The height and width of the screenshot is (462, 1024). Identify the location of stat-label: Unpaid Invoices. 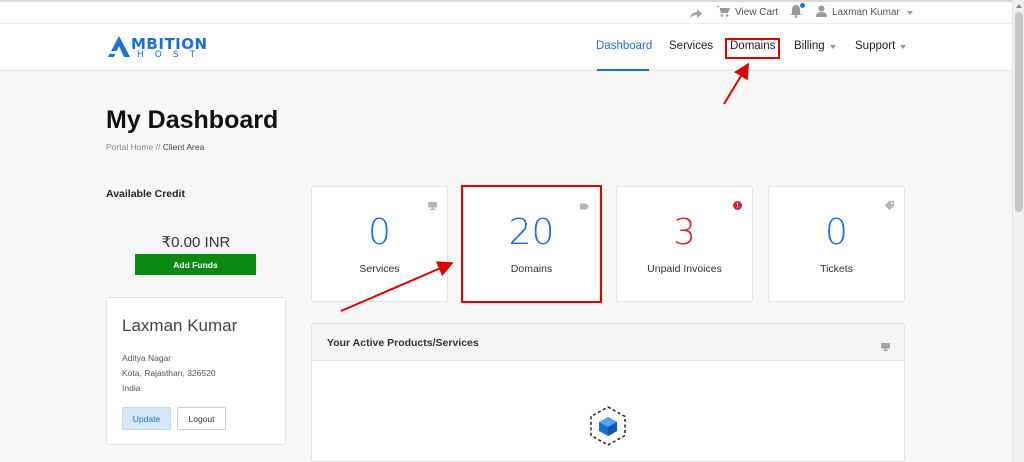
(684, 269).